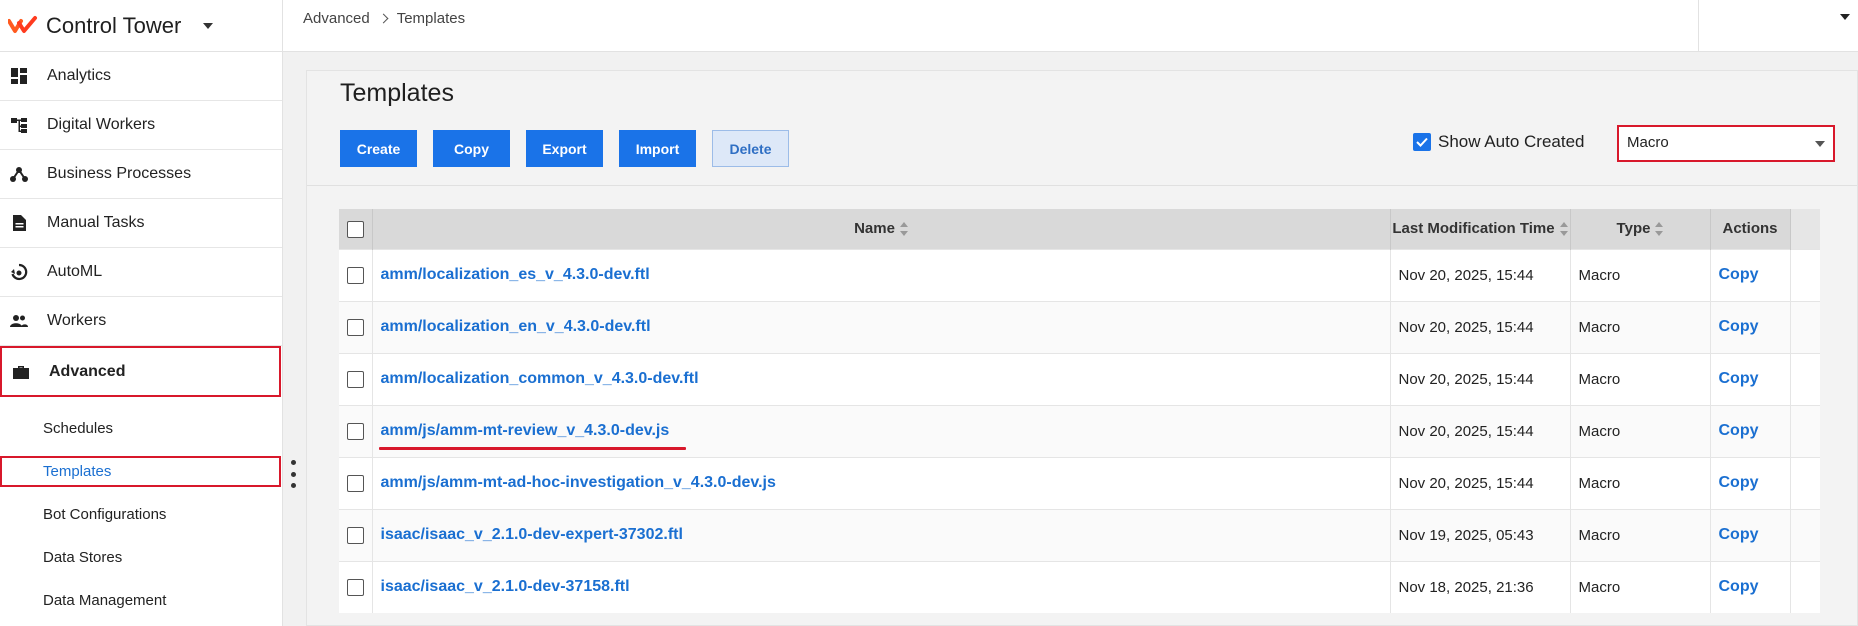 The width and height of the screenshot is (1858, 626). I want to click on sidebar-item-digital-workers: Digital Workers, so click(141, 125).